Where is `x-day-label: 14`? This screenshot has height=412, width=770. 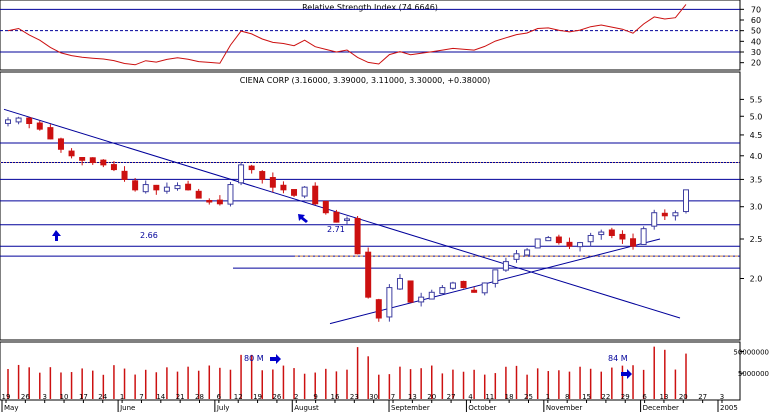 x-day-label: 14 is located at coordinates (160, 397).